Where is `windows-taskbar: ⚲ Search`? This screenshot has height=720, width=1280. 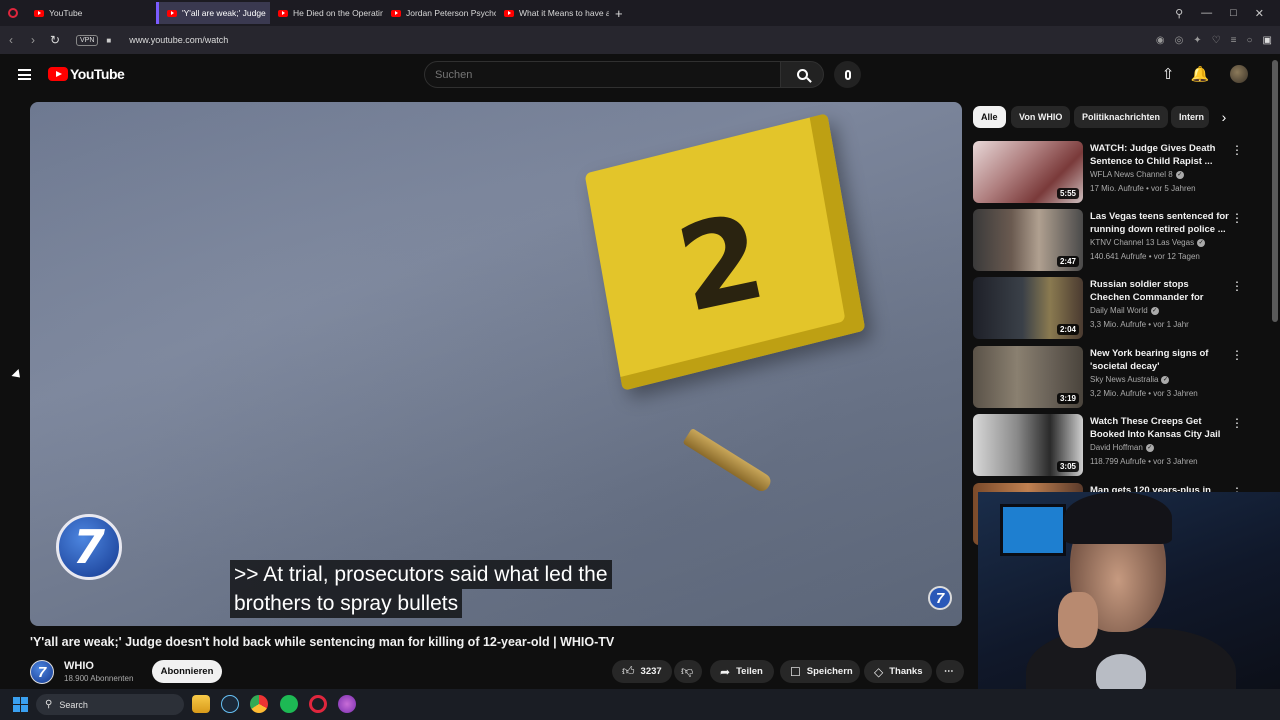 windows-taskbar: ⚲ Search is located at coordinates (640, 704).